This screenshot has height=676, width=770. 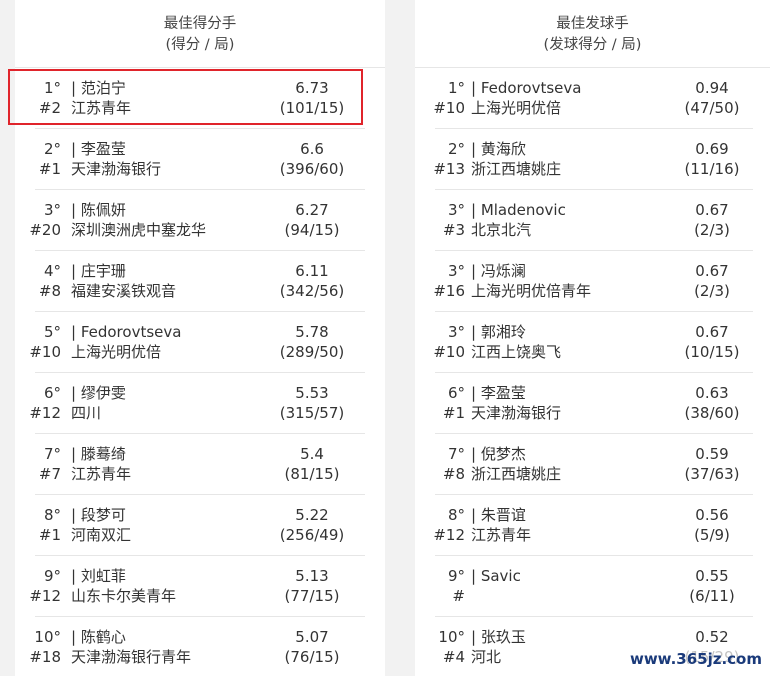 What do you see at coordinates (712, 596) in the screenshot?
I see `stat-fraction: (6/11)` at bounding box center [712, 596].